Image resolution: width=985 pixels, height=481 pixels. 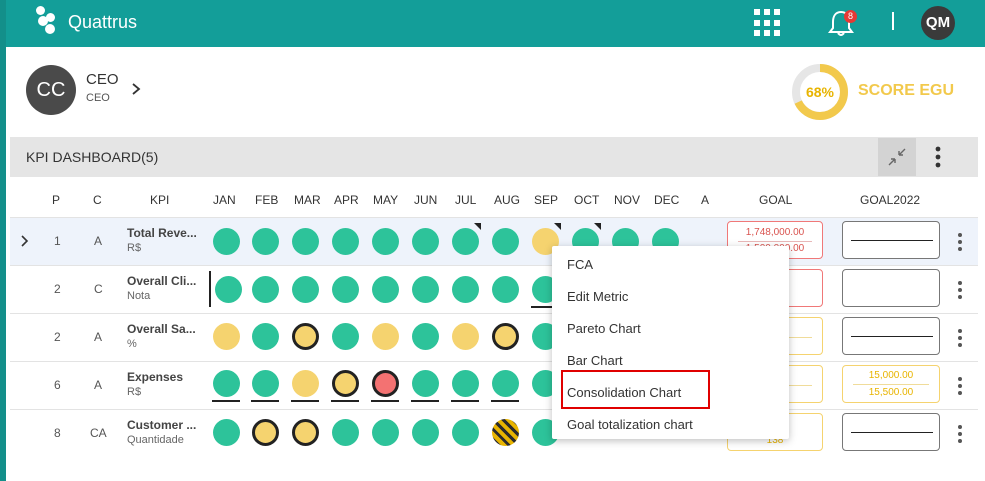 What do you see at coordinates (98, 337) in the screenshot?
I see `row-class: A` at bounding box center [98, 337].